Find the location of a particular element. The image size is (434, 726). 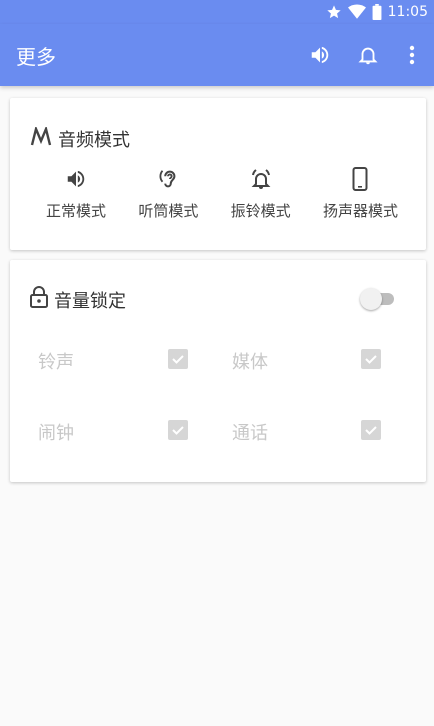

mode-label: 扬声器模式 is located at coordinates (360, 211).